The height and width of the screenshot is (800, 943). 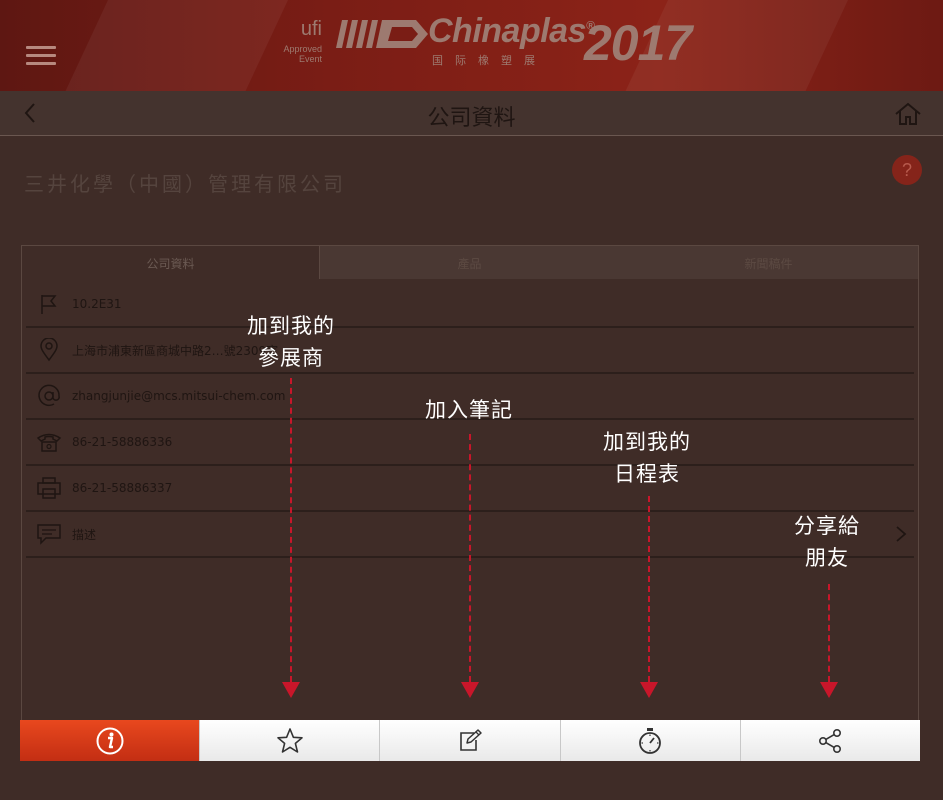 I want to click on home-icon, so click(x=908, y=113).